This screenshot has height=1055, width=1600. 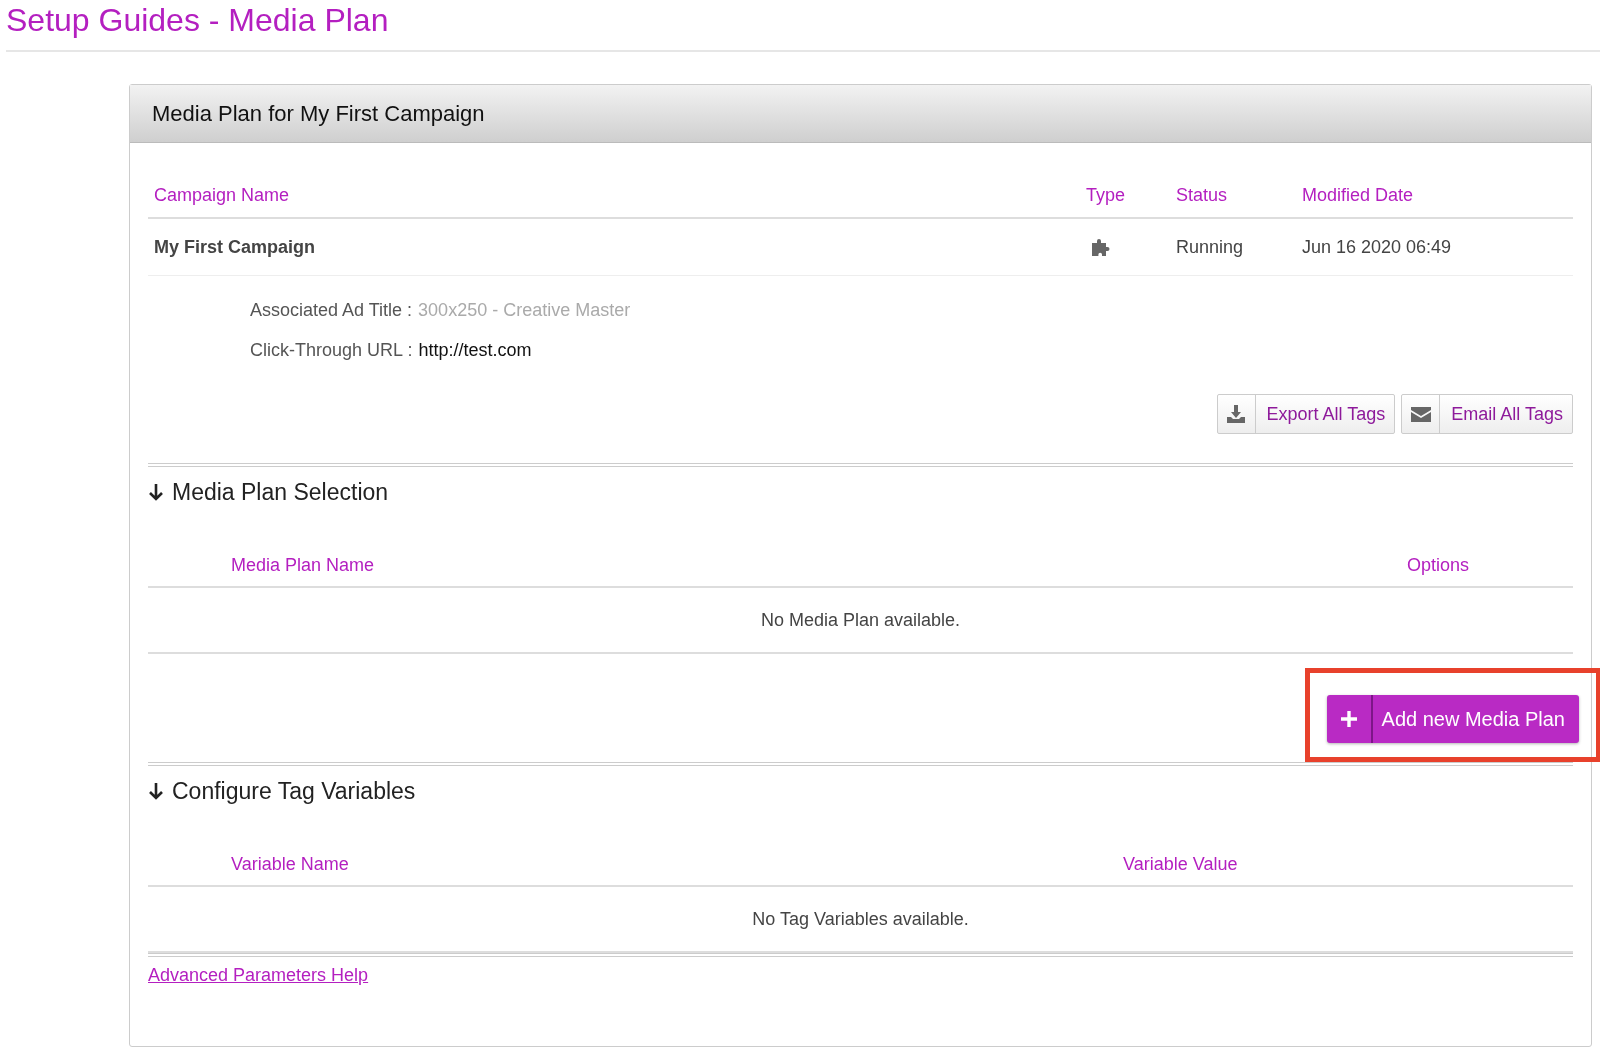 I want to click on column-header: Campaign Name, so click(x=222, y=195).